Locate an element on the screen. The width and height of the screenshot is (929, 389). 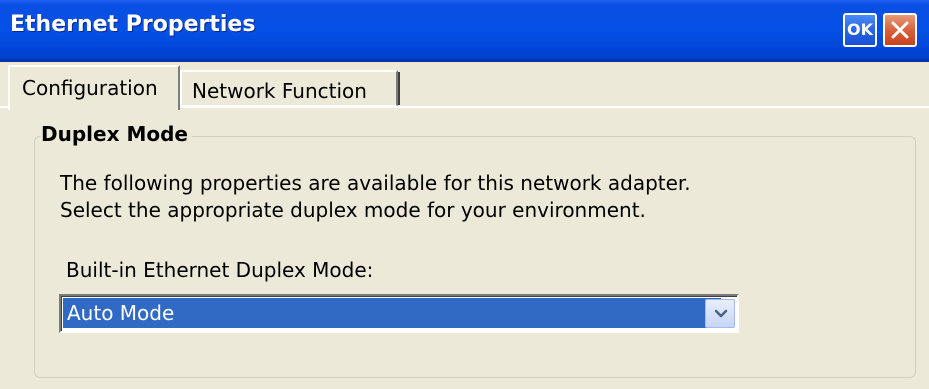
duplex-mode-dropdown: Auto Mode is located at coordinates (399, 313).